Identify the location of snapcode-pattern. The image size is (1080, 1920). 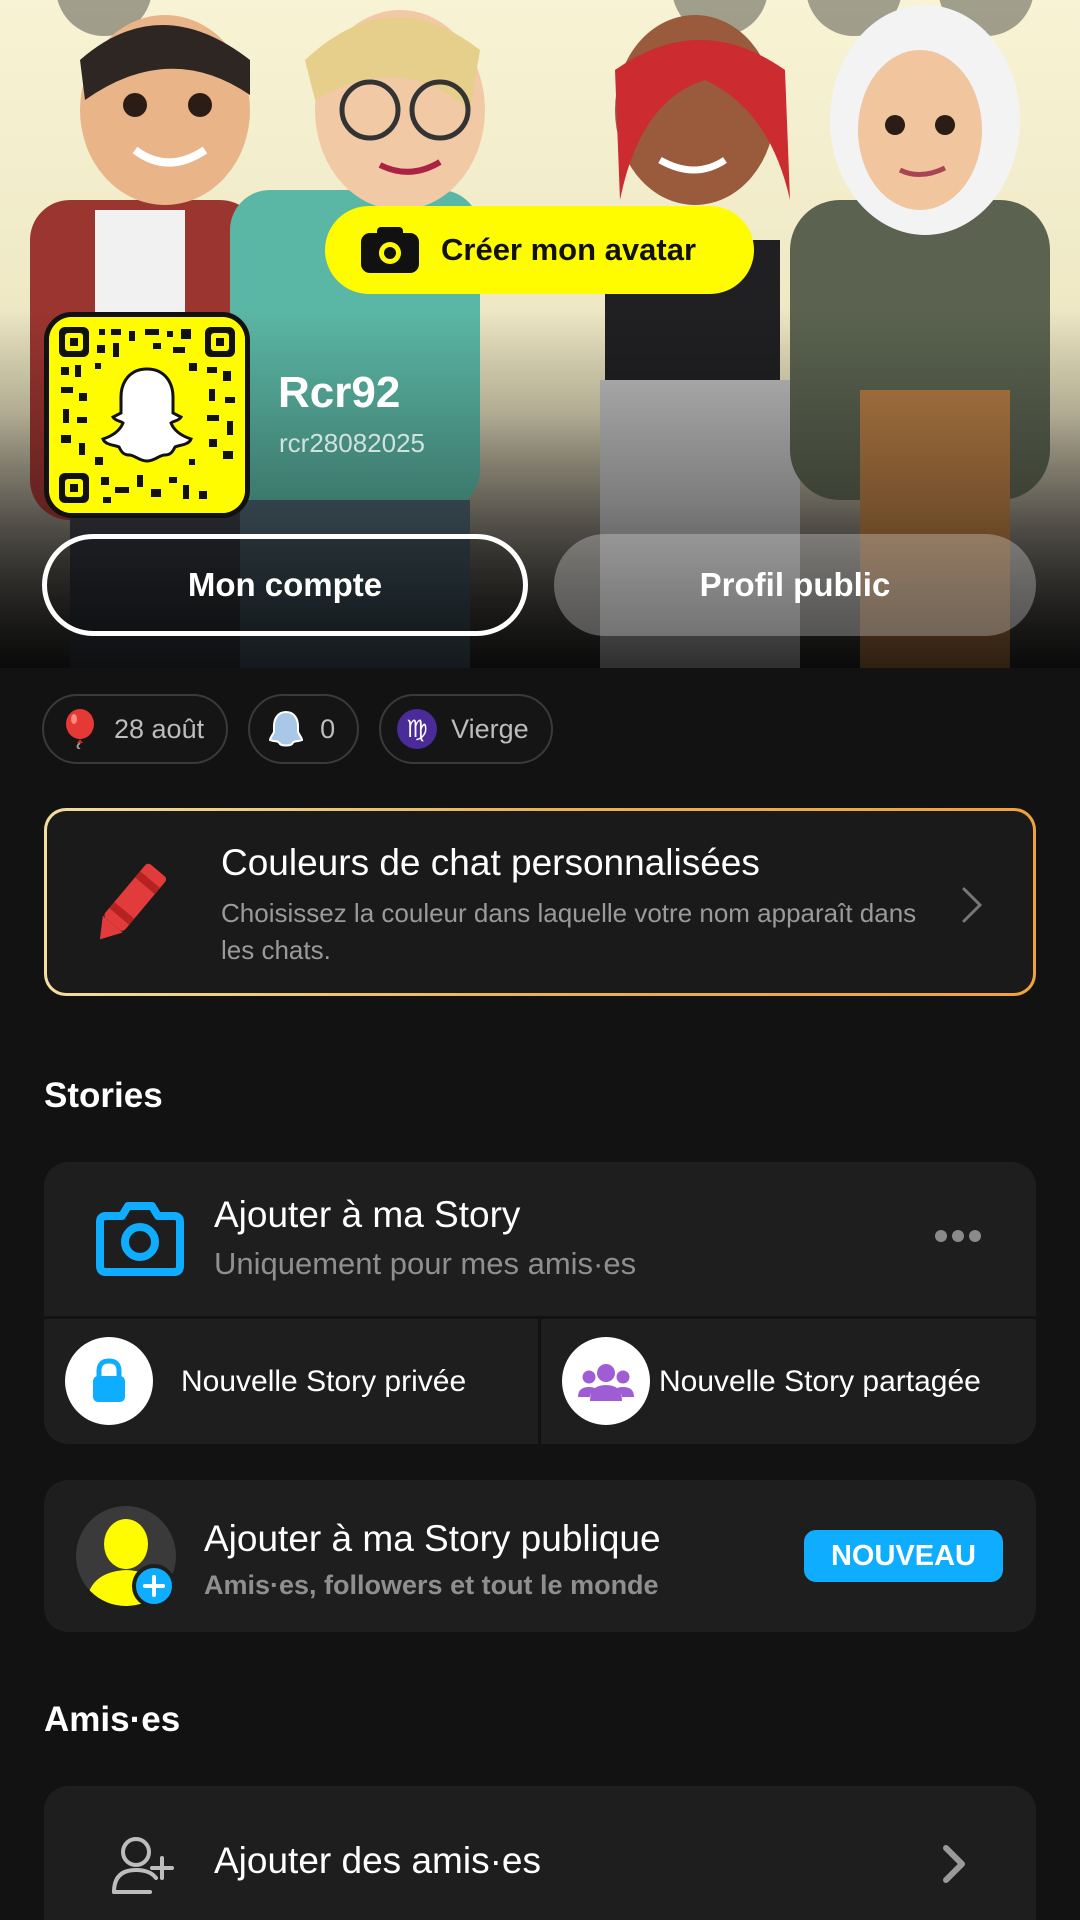
(147, 415).